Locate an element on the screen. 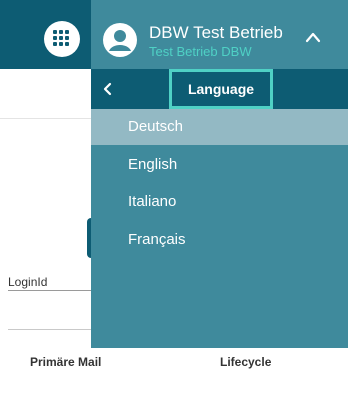  user-name: DBW Test Betrieb is located at coordinates (216, 32).